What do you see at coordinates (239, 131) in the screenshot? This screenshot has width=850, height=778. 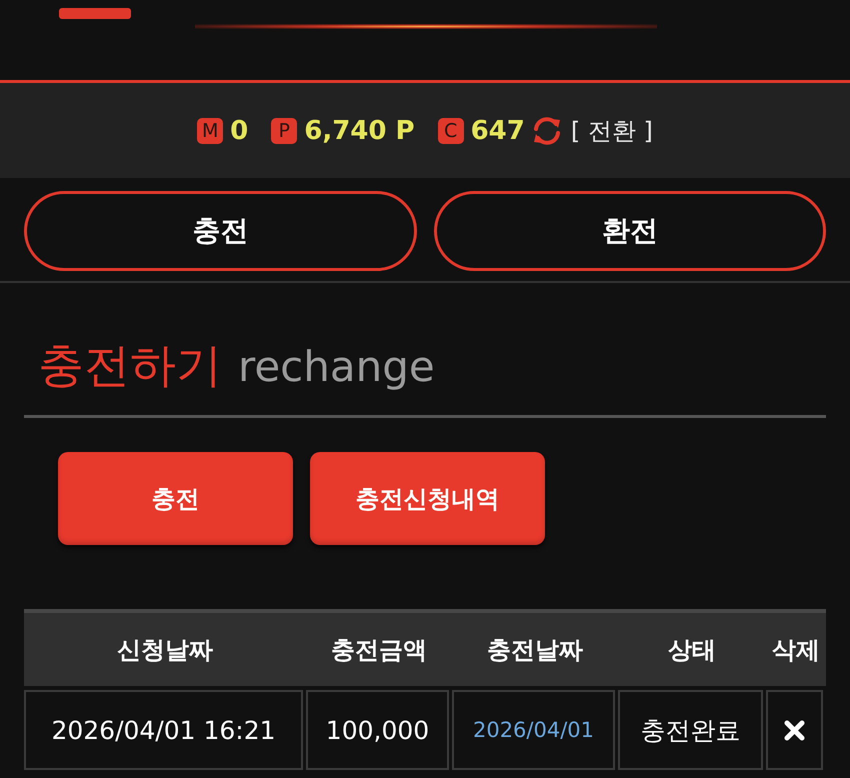 I see `balance-value: 0` at bounding box center [239, 131].